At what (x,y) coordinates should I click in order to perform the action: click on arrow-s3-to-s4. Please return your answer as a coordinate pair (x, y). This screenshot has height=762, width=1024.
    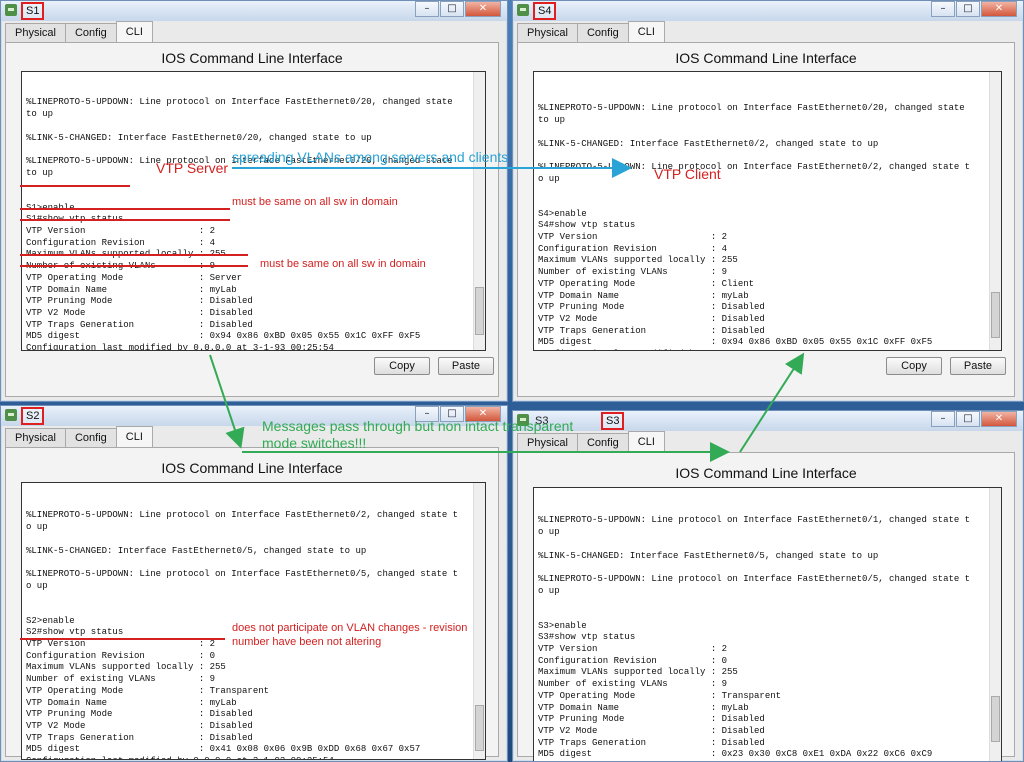
    Looking at the image, I should click on (772, 402).